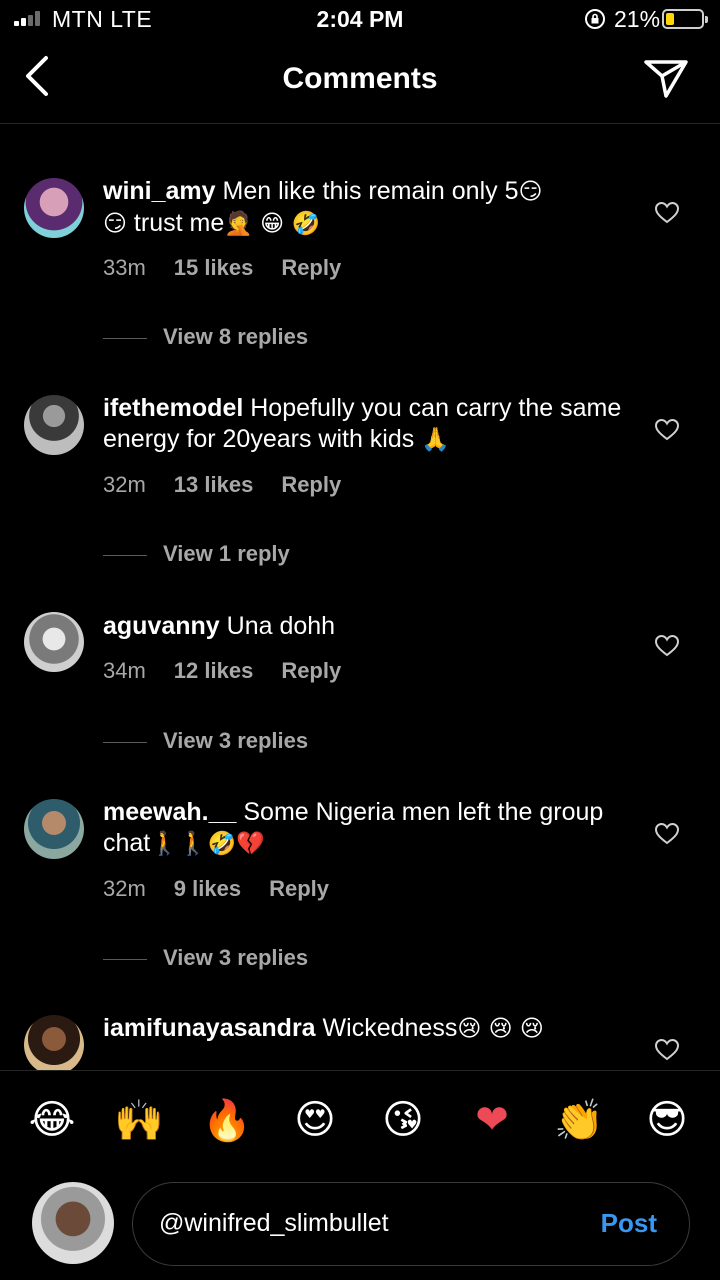 The height and width of the screenshot is (1280, 720). I want to click on status-time: 2:04 PM, so click(360, 19).